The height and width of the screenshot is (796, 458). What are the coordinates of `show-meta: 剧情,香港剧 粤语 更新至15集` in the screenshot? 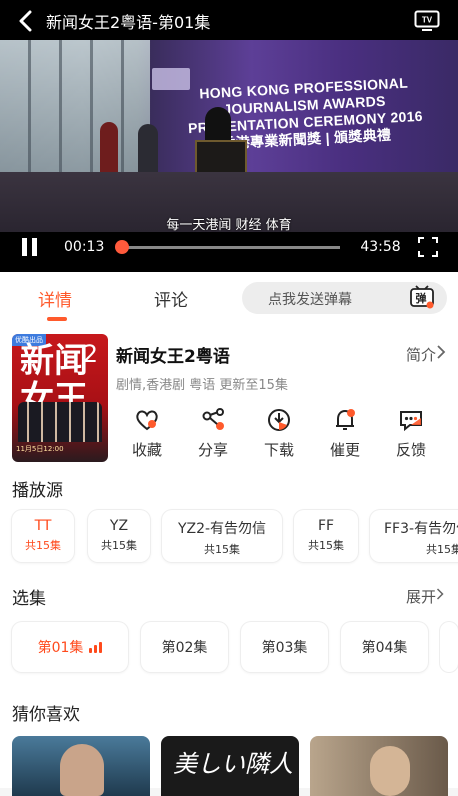 It's located at (202, 385).